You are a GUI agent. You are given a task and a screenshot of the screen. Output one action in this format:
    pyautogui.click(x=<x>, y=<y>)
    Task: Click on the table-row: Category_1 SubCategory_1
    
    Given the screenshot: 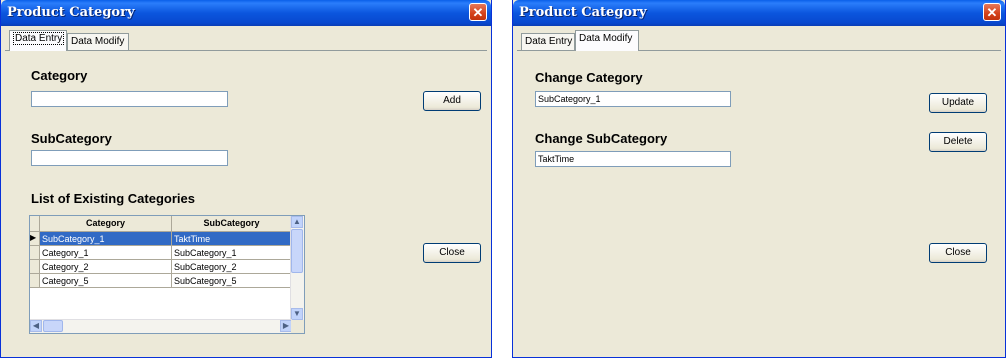 What is the action you would take?
    pyautogui.click(x=166, y=253)
    